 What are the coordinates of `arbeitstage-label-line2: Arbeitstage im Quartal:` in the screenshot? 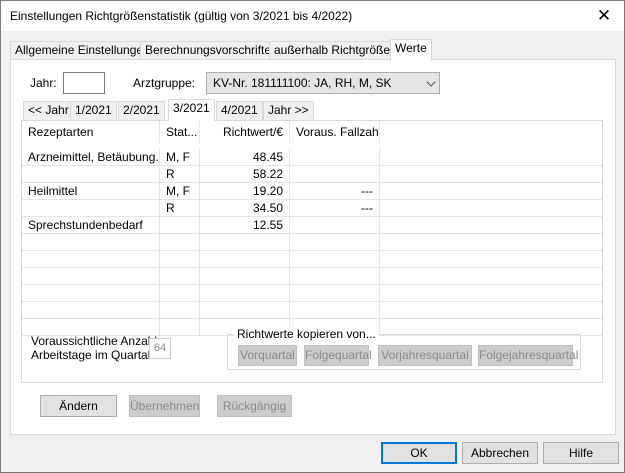 It's located at (92, 355).